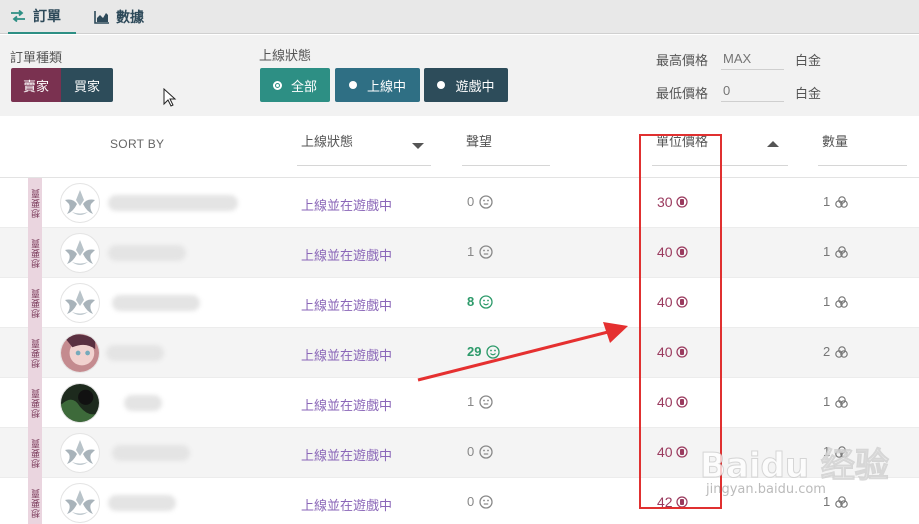 This screenshot has width=919, height=524. Describe the element at coordinates (506, 141) in the screenshot. I see `sort-reputation: 聲望` at that location.